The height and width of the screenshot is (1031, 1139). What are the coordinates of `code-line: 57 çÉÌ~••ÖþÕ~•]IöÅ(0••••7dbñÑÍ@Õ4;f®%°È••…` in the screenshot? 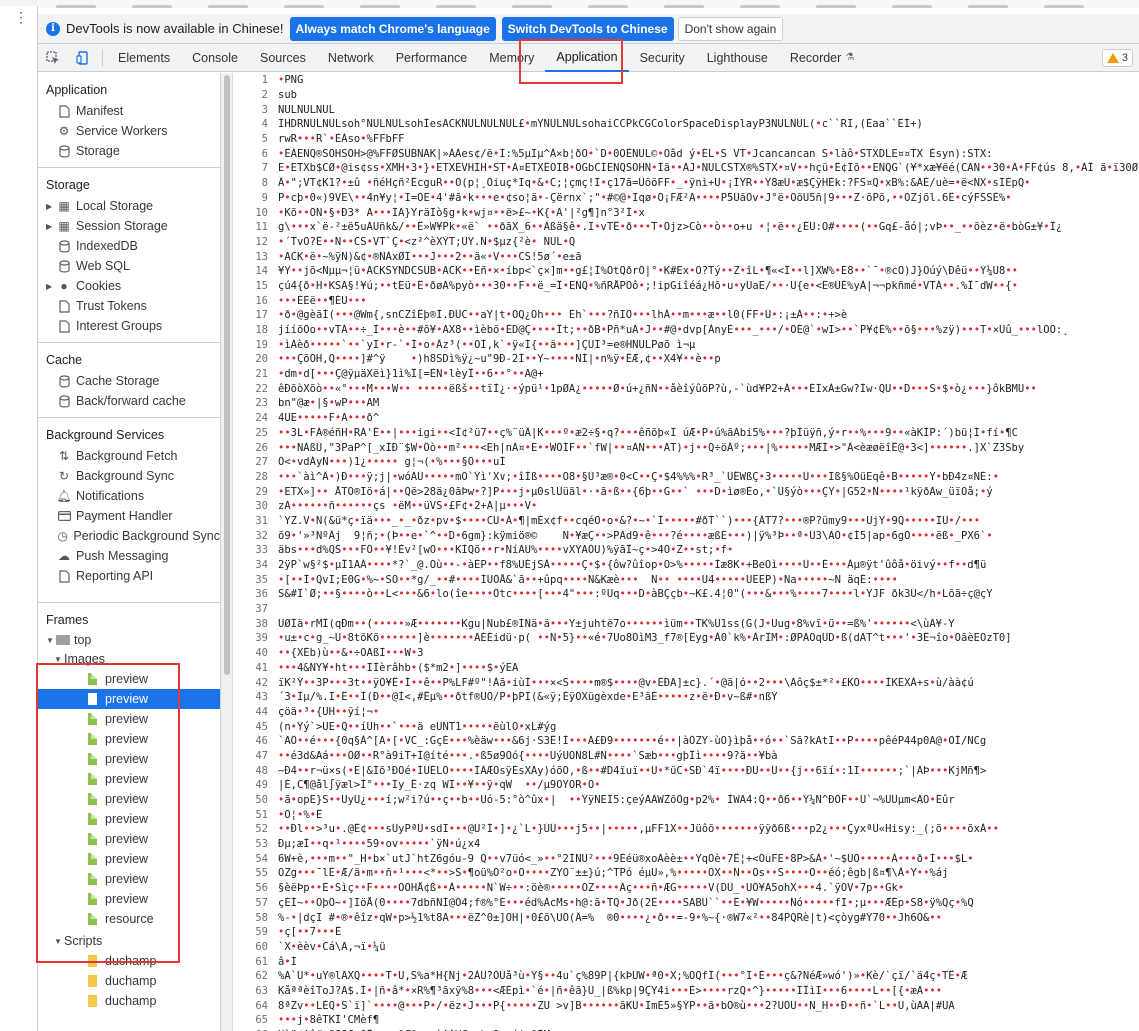 It's located at (686, 903).